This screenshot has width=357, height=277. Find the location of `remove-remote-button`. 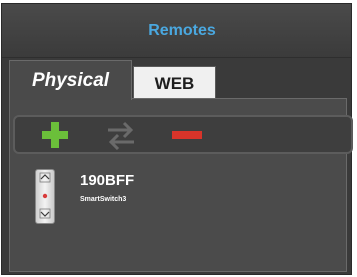

remove-remote-button is located at coordinates (187, 134).